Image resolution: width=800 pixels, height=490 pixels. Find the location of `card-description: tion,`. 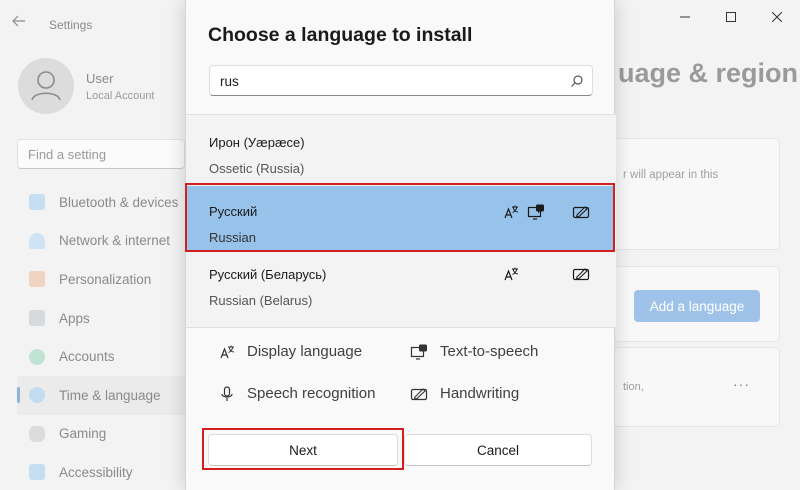

card-description: tion, is located at coordinates (633, 387).